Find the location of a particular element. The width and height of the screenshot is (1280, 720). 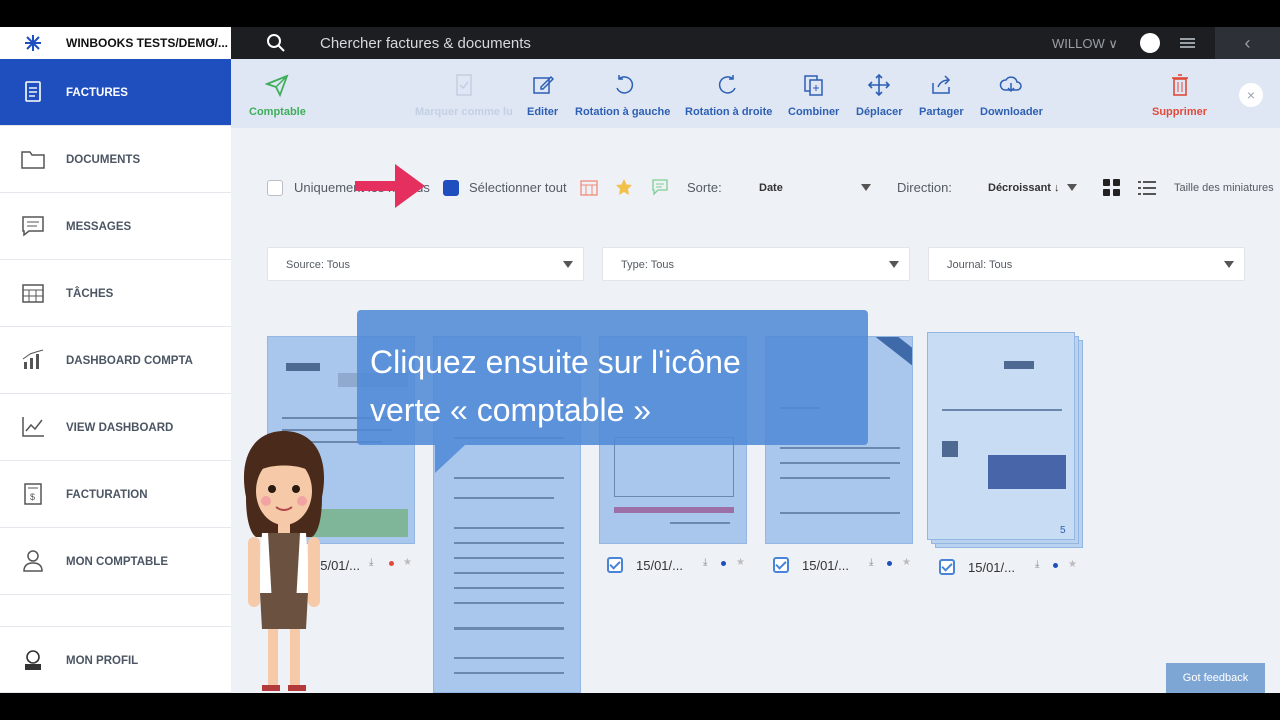

sidebar-item-dashboard-compta: DASHBOARD COMPTA is located at coordinates (115, 360).